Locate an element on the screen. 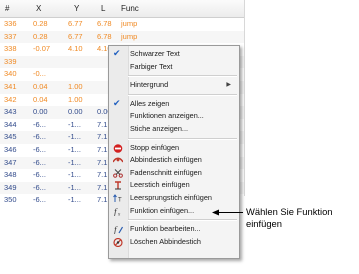 This screenshot has height=274, width=359. svg-text: x is located at coordinates (119, 214).